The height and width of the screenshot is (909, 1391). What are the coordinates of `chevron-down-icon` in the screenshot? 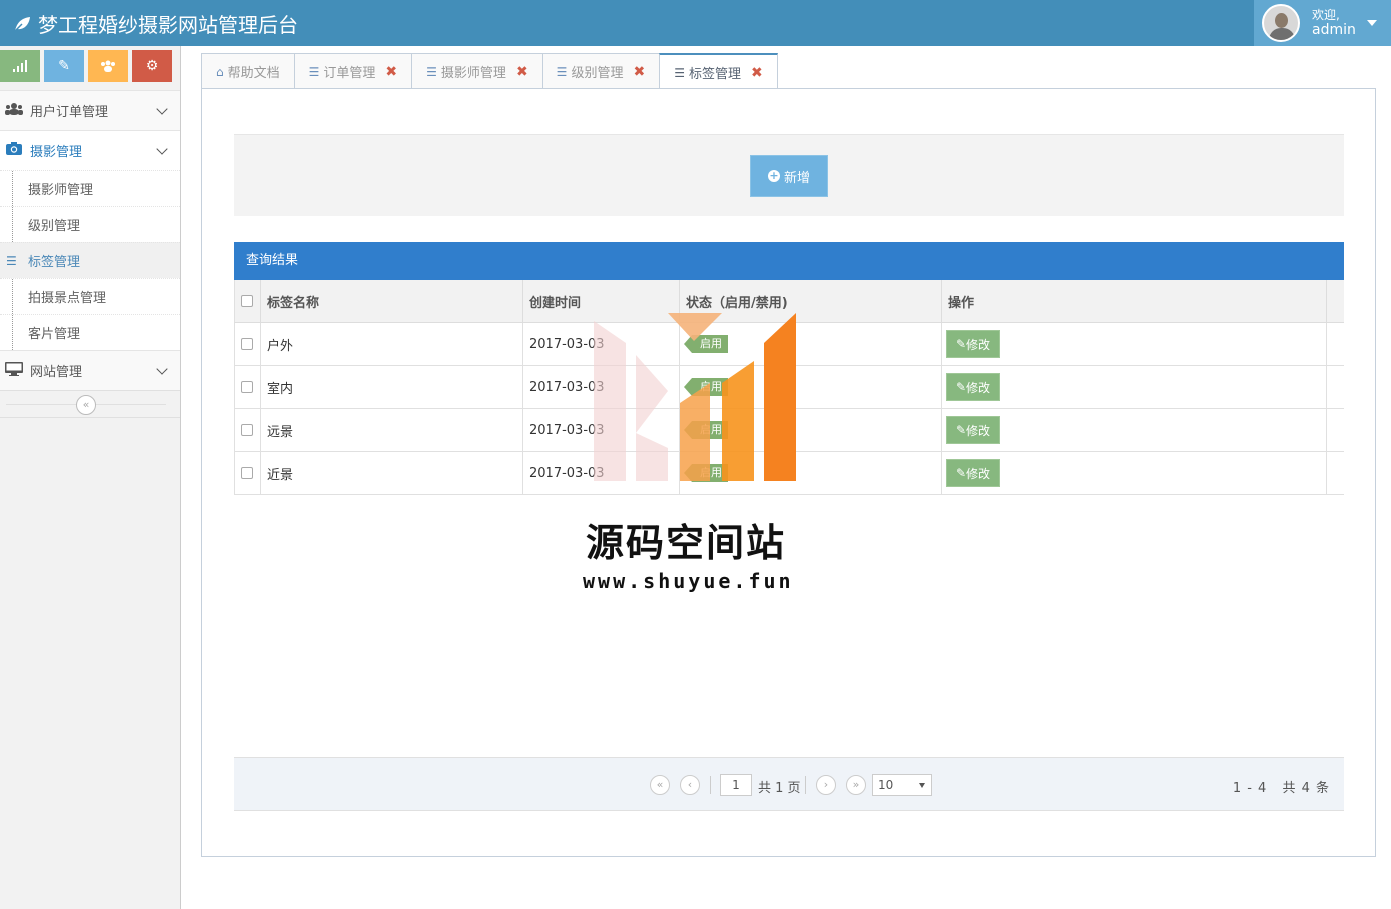 It's located at (162, 109).